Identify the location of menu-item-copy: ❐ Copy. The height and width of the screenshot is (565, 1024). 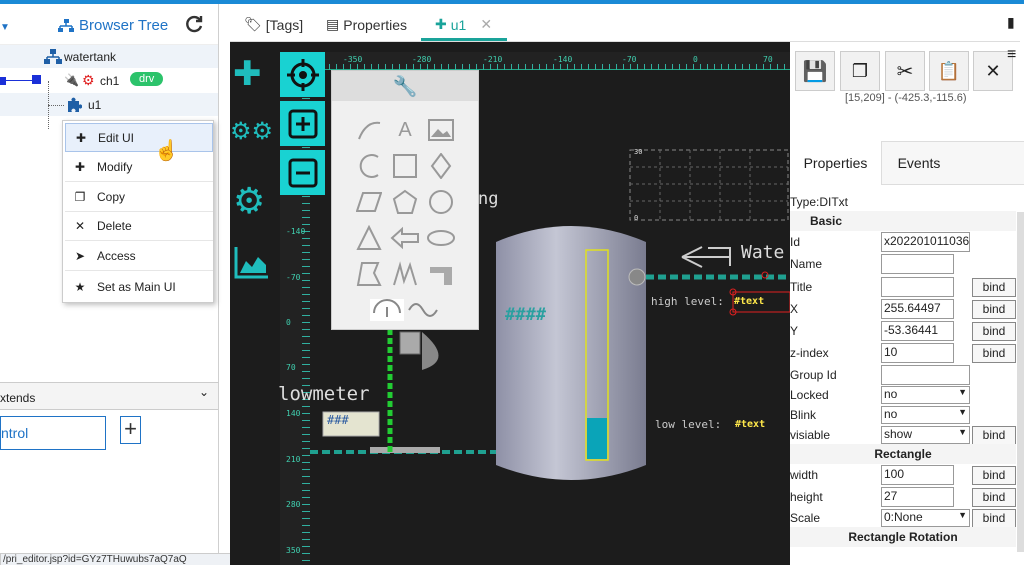
(139, 197).